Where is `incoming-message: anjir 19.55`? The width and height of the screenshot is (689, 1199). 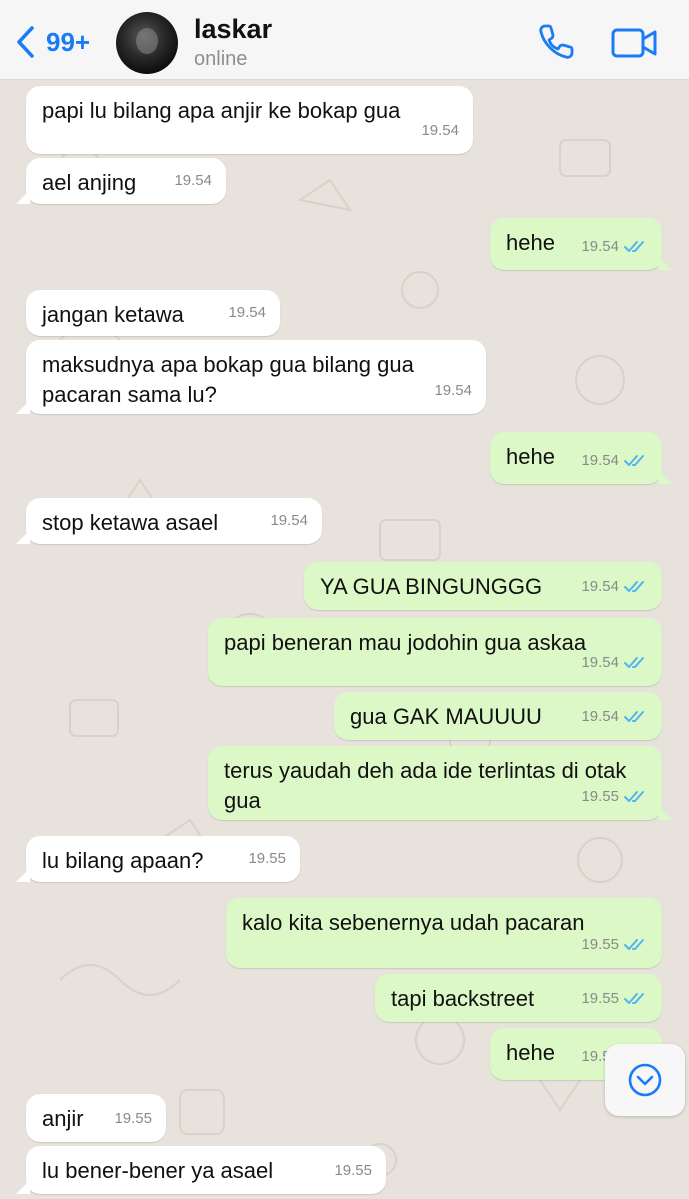
incoming-message: anjir 19.55 is located at coordinates (96, 1118).